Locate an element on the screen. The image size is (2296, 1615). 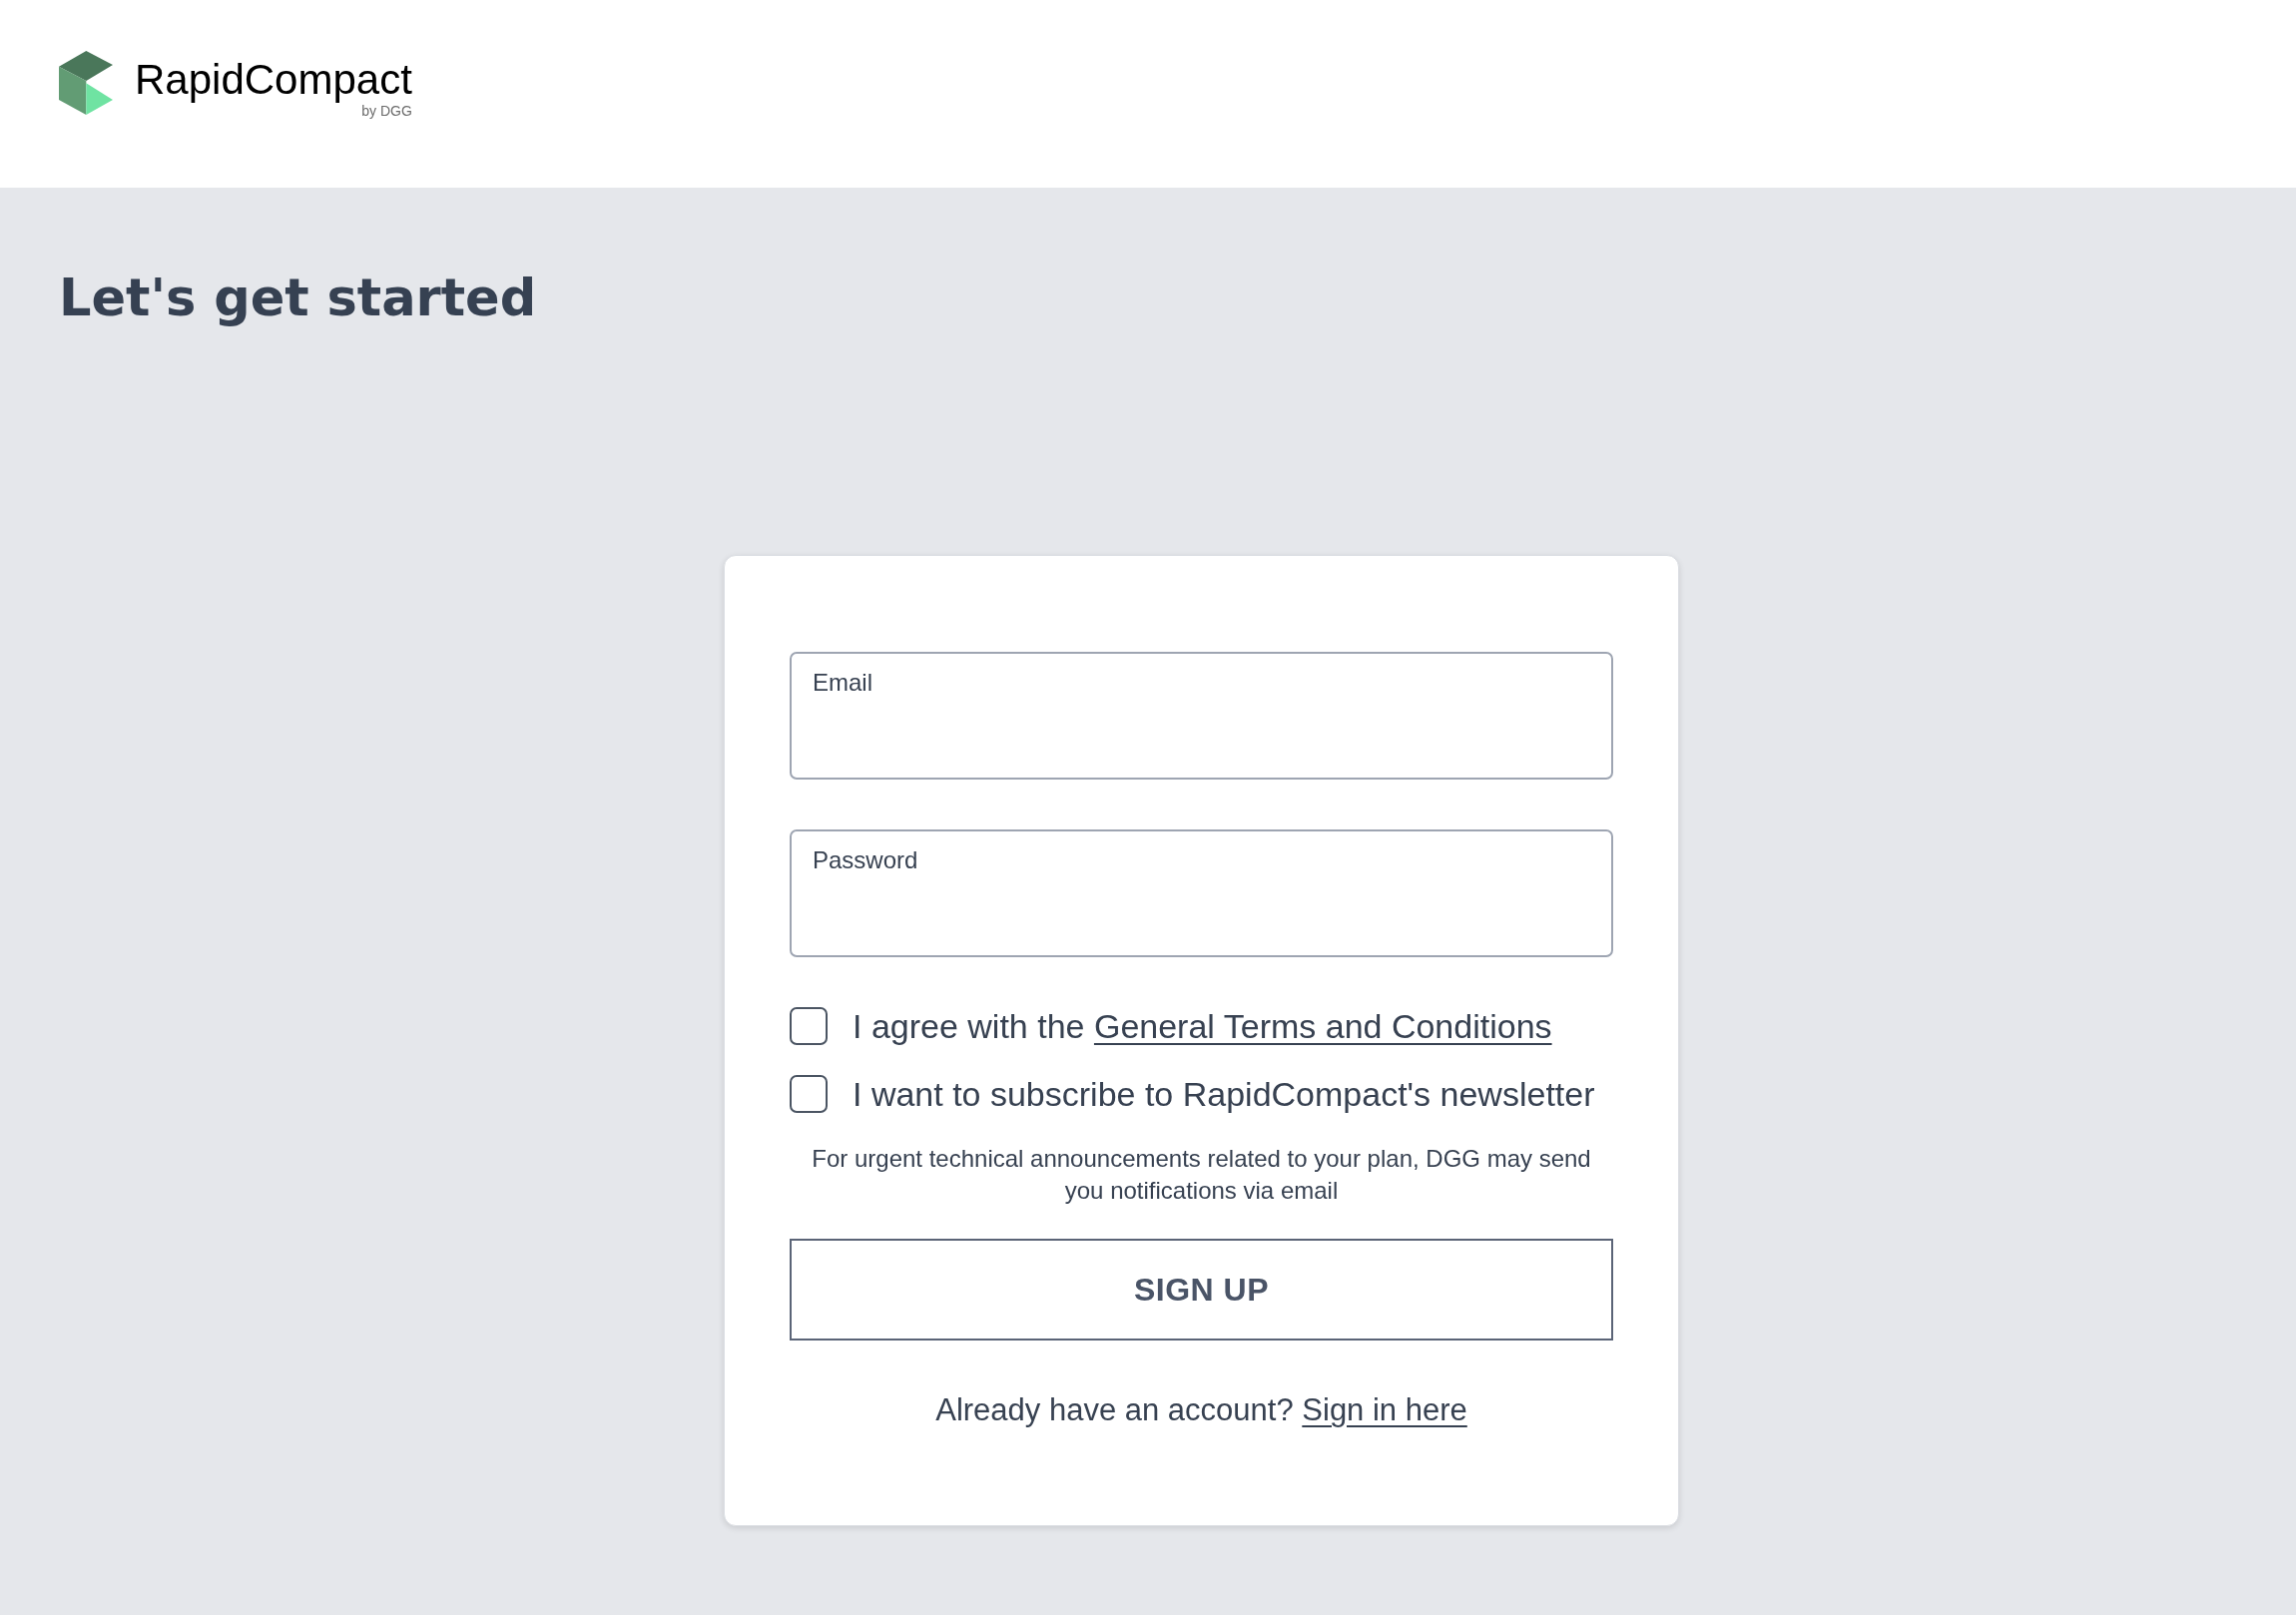
sign-in-prompt: Already have an account? Sign in here is located at coordinates (1201, 1410).